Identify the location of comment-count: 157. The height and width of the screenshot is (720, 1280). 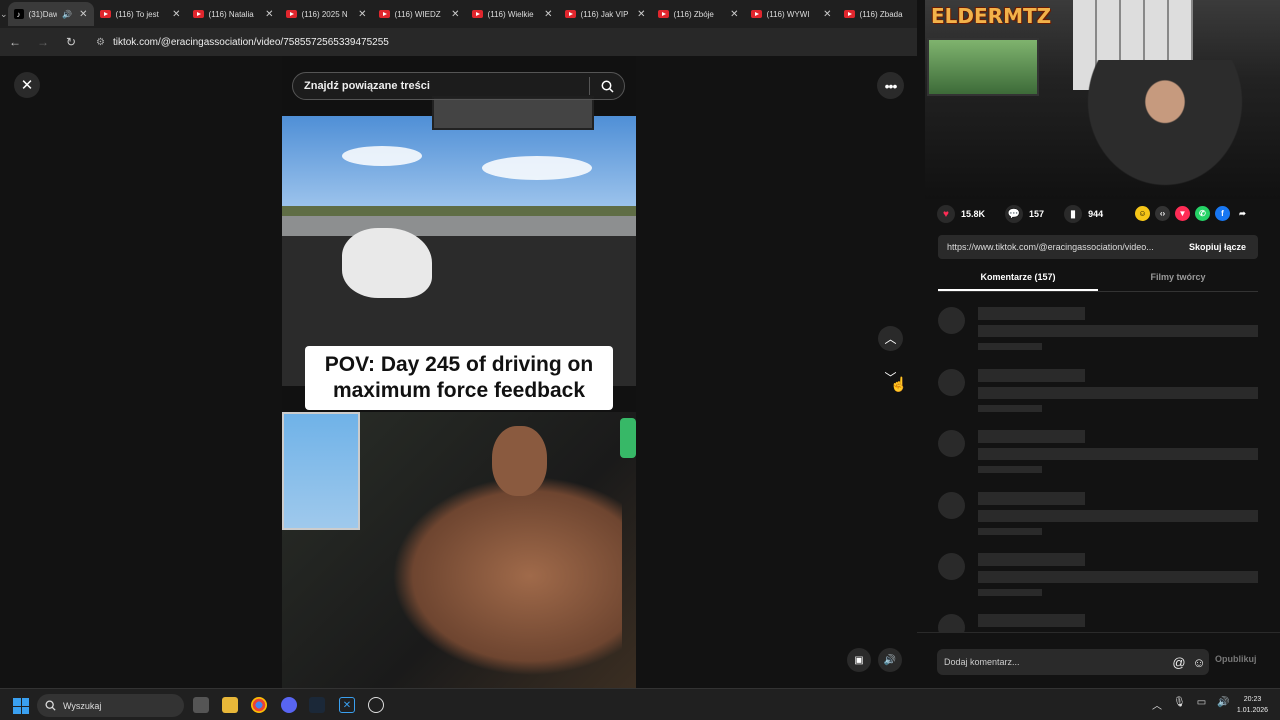
(1037, 214).